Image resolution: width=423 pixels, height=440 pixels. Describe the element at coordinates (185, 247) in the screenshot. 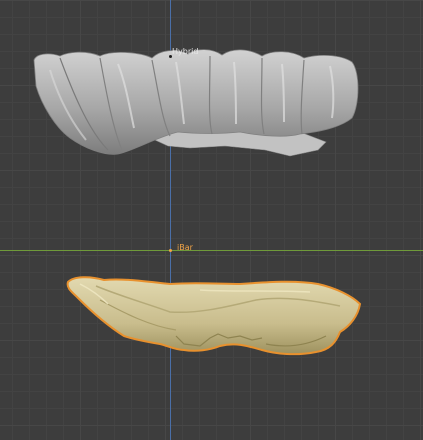

I see `object-label-ibar: iBar` at that location.